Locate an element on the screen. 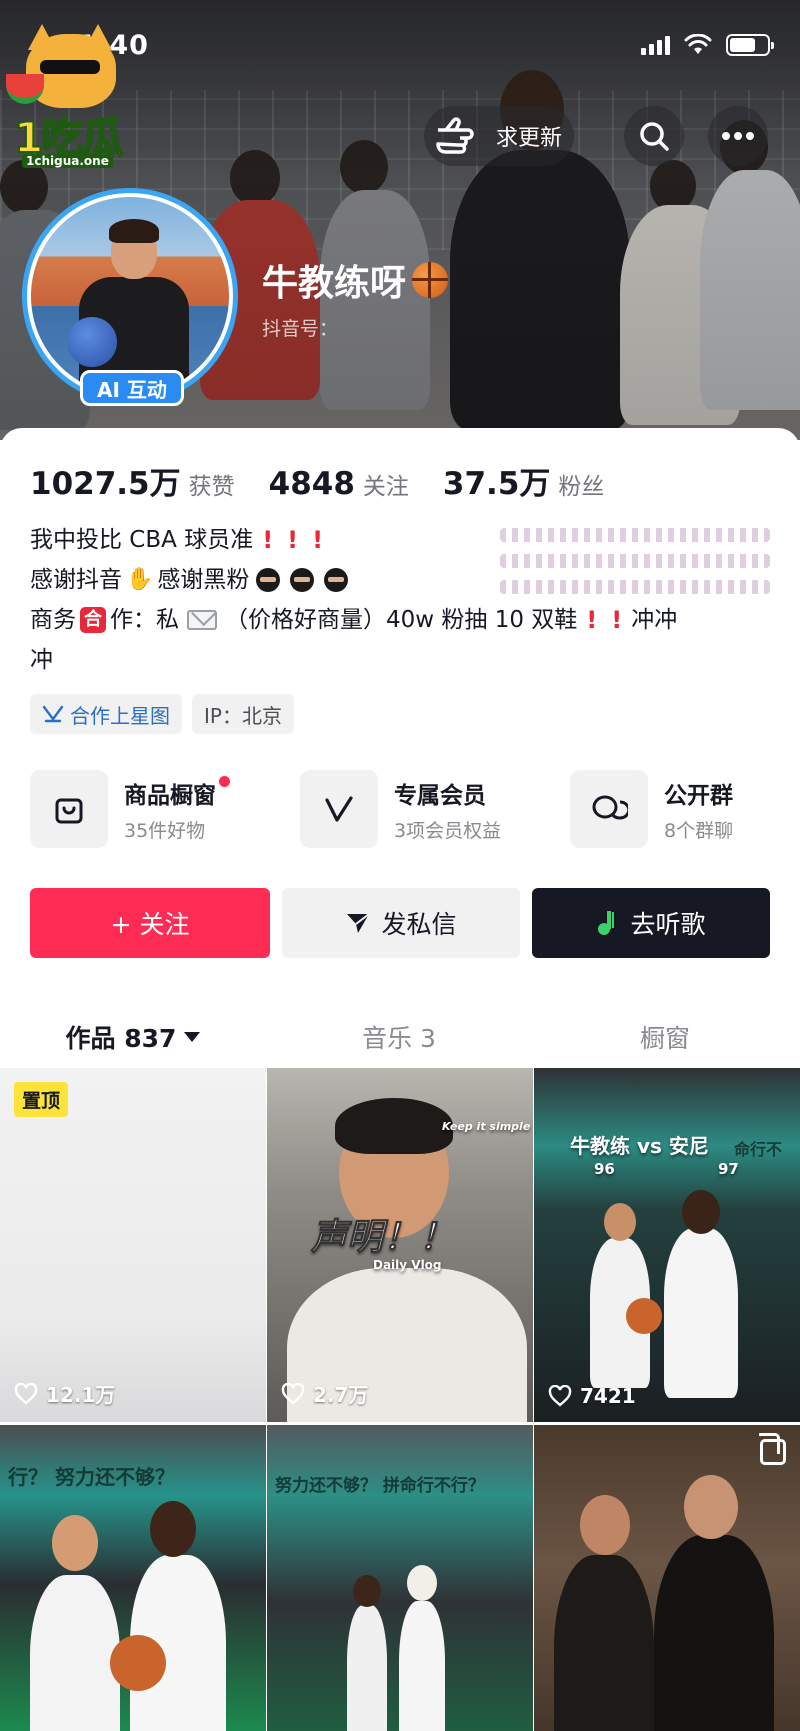 This screenshot has height=1731, width=800. video-thumbnail: Keep it simple 声明！！ Daily Vlog 2.7万 is located at coordinates (400, 1245).